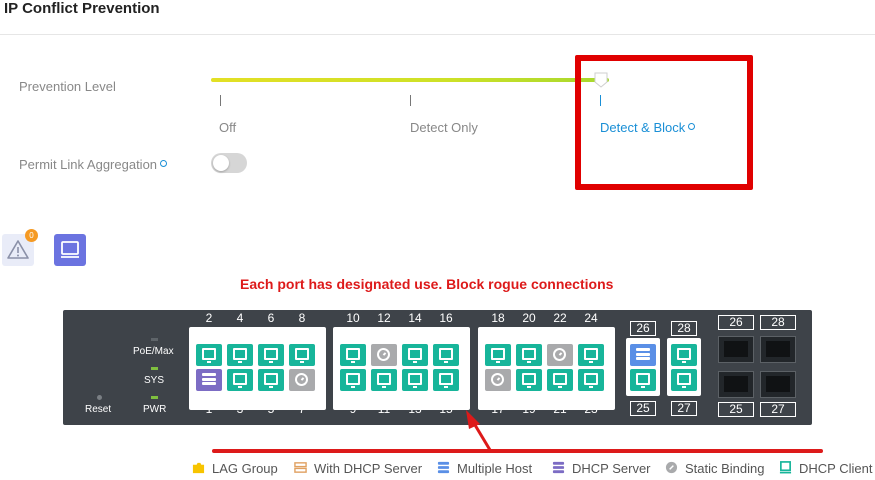  Describe the element at coordinates (229, 163) in the screenshot. I see `link-aggregation-toggle` at that location.